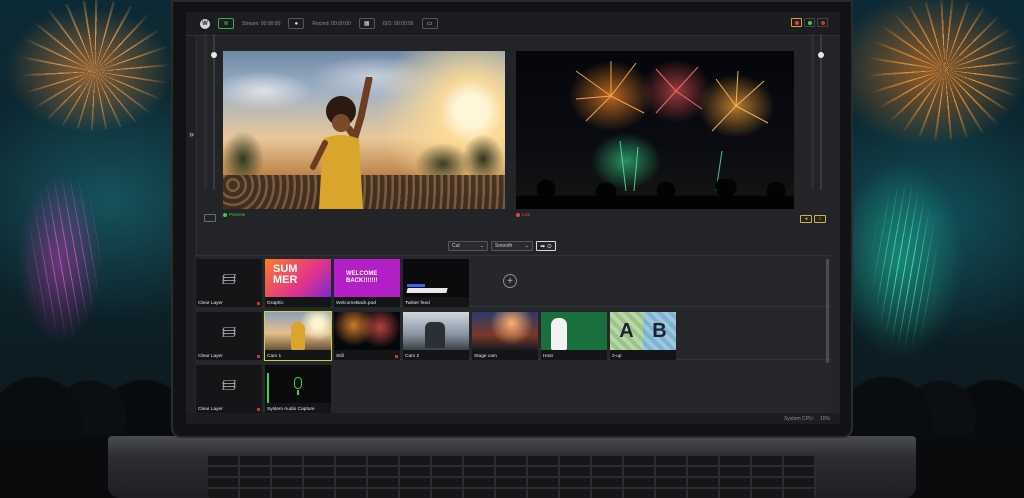 The image size is (1024, 498). Describe the element at coordinates (412, 356) in the screenshot. I see `tile-name: Cam 2` at that location.